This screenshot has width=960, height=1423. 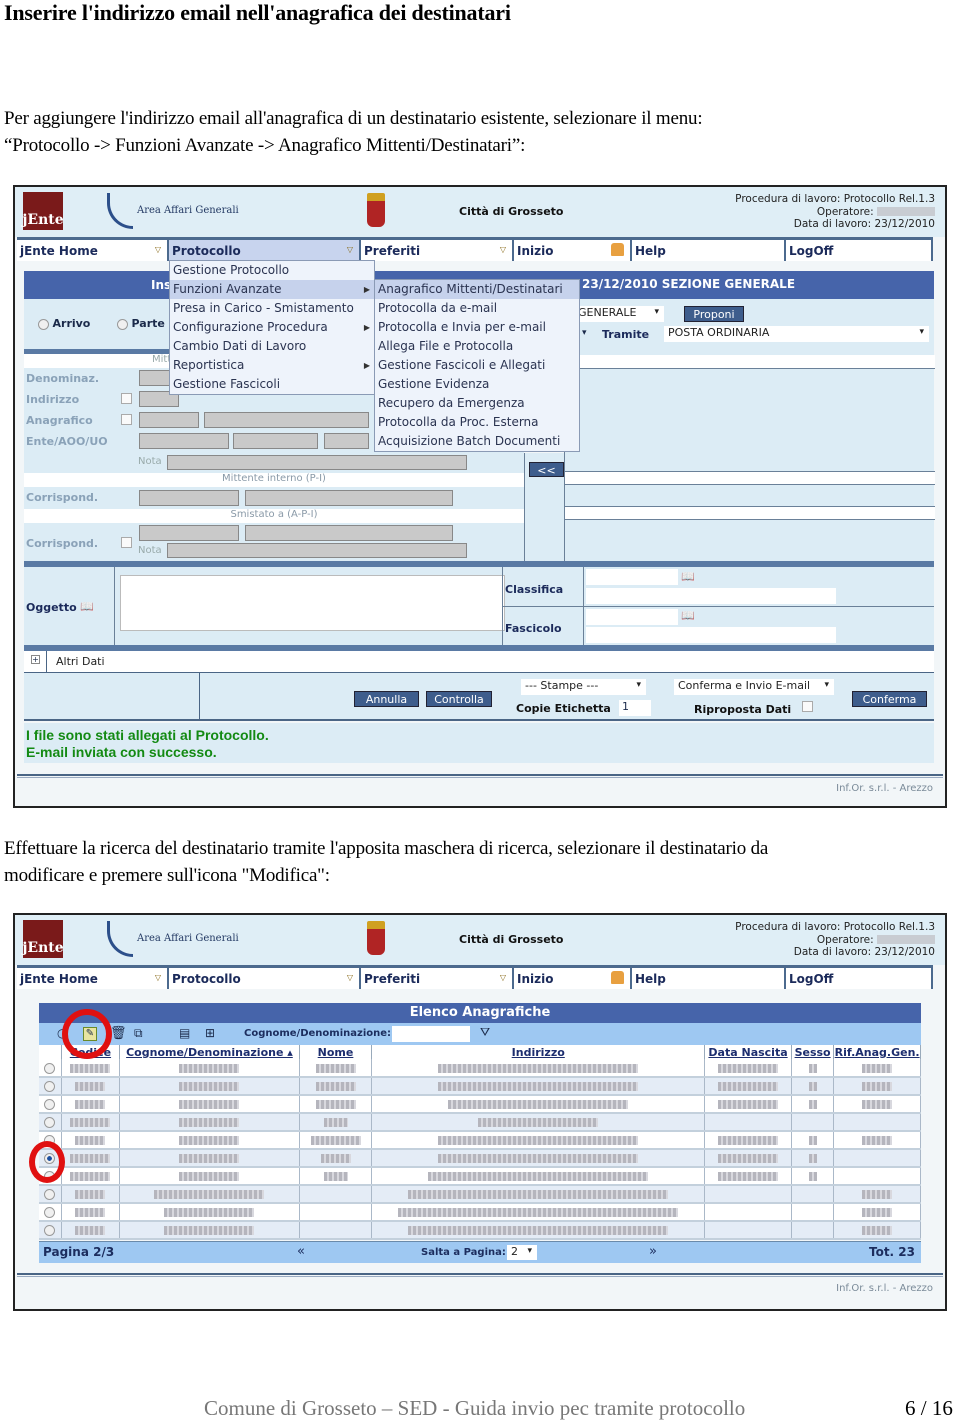 What do you see at coordinates (546, 469) in the screenshot?
I see `move-left-button: <<` at bounding box center [546, 469].